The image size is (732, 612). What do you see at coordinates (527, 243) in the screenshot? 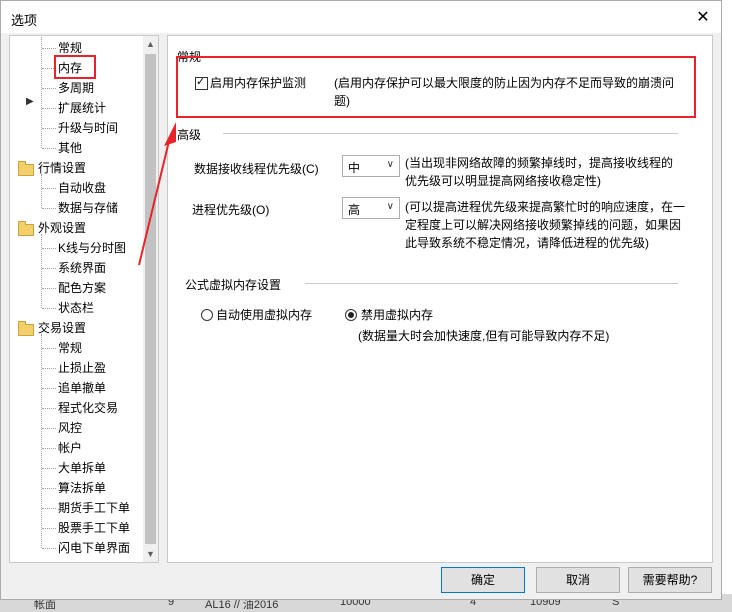
I see `process-priority-desc-3: 此导致系统不稳定情况，请降低进程的优先级)` at bounding box center [527, 243].